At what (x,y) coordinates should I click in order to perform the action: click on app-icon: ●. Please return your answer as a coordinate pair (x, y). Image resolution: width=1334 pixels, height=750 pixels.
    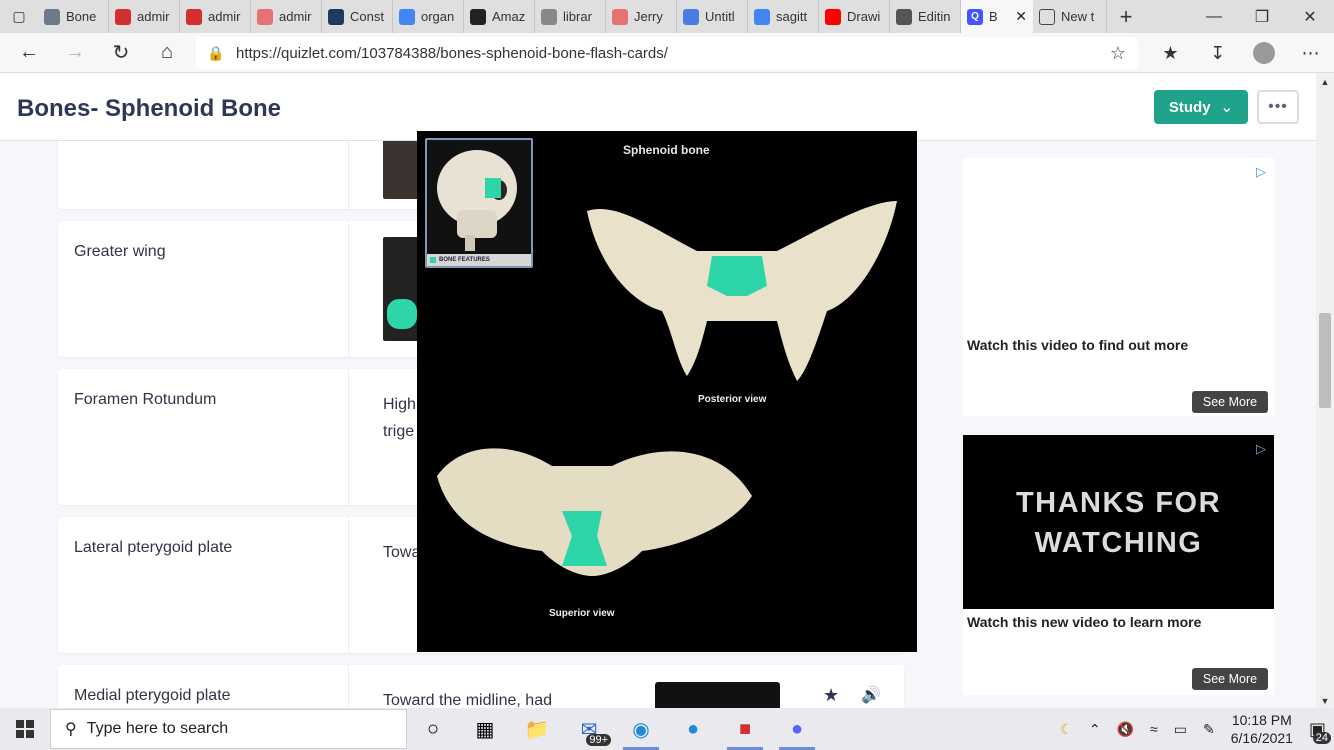
    Looking at the image, I should click on (693, 729).